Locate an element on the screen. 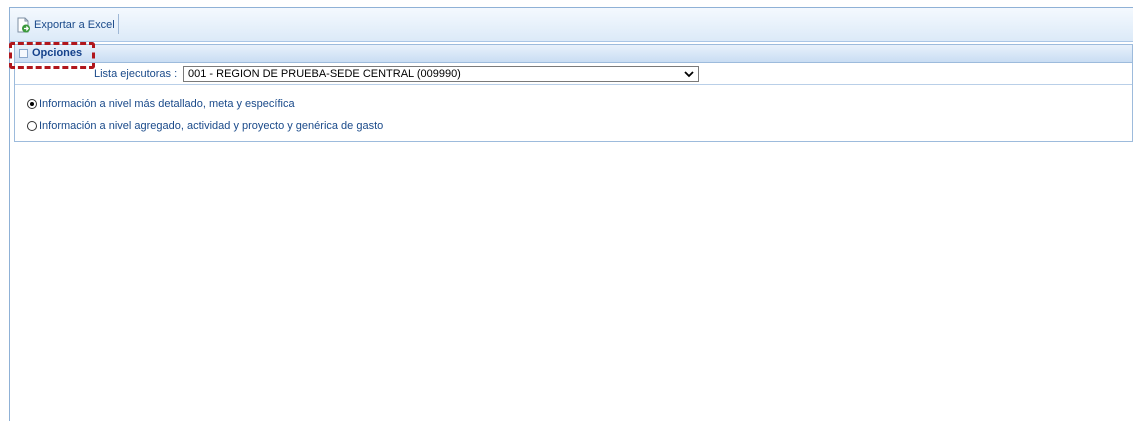  excel-export-icon is located at coordinates (23, 25).